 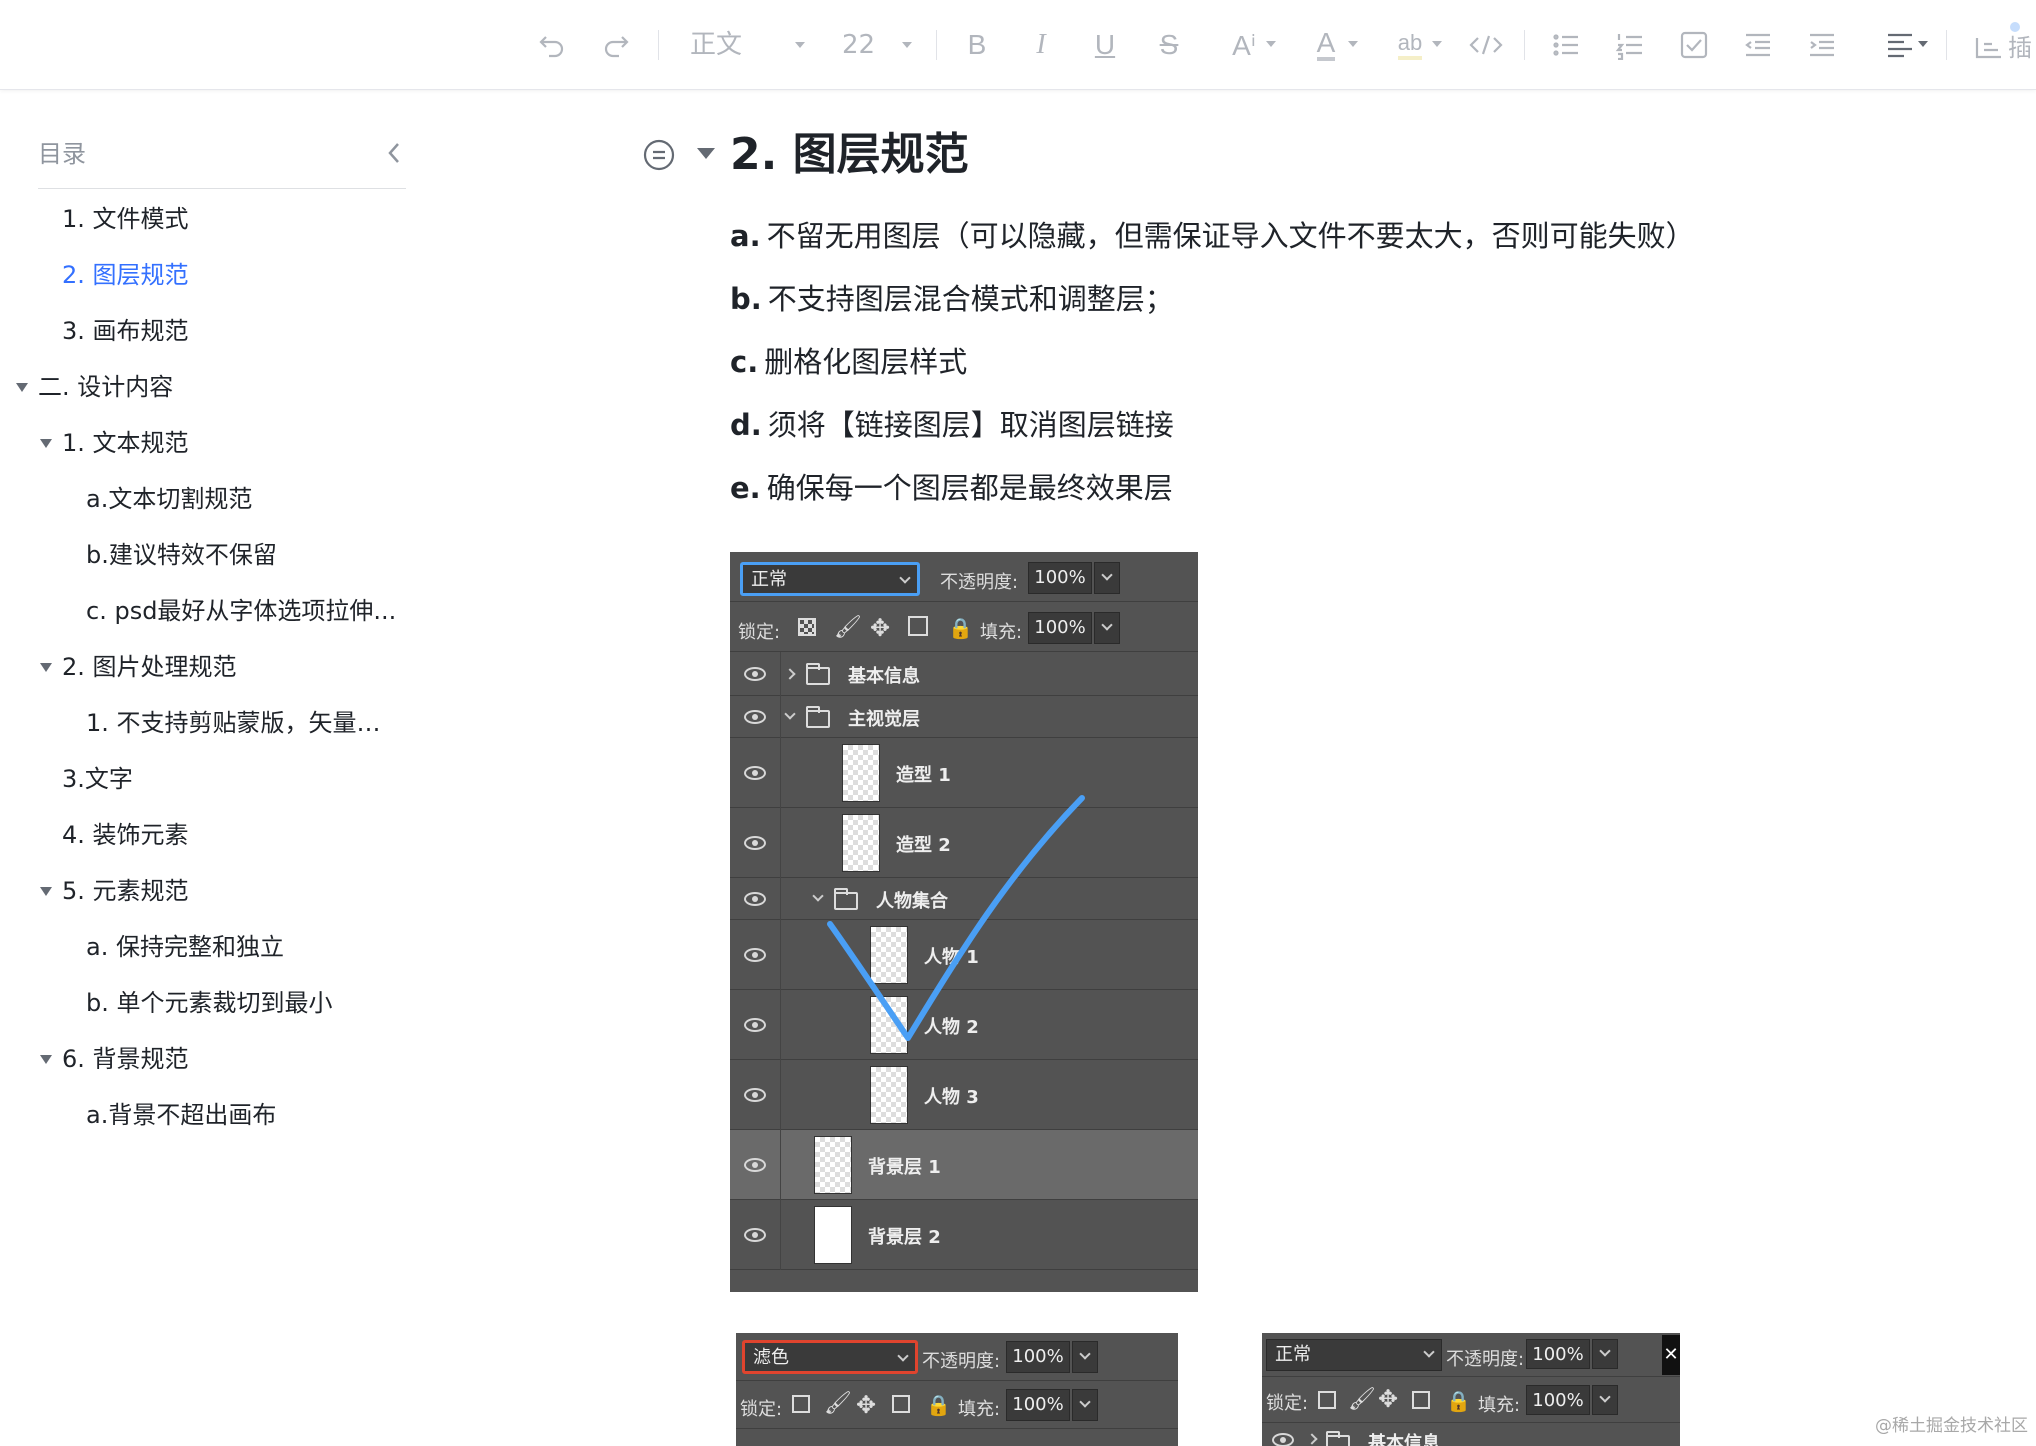 What do you see at coordinates (1822, 45) in the screenshot?
I see `indent-button` at bounding box center [1822, 45].